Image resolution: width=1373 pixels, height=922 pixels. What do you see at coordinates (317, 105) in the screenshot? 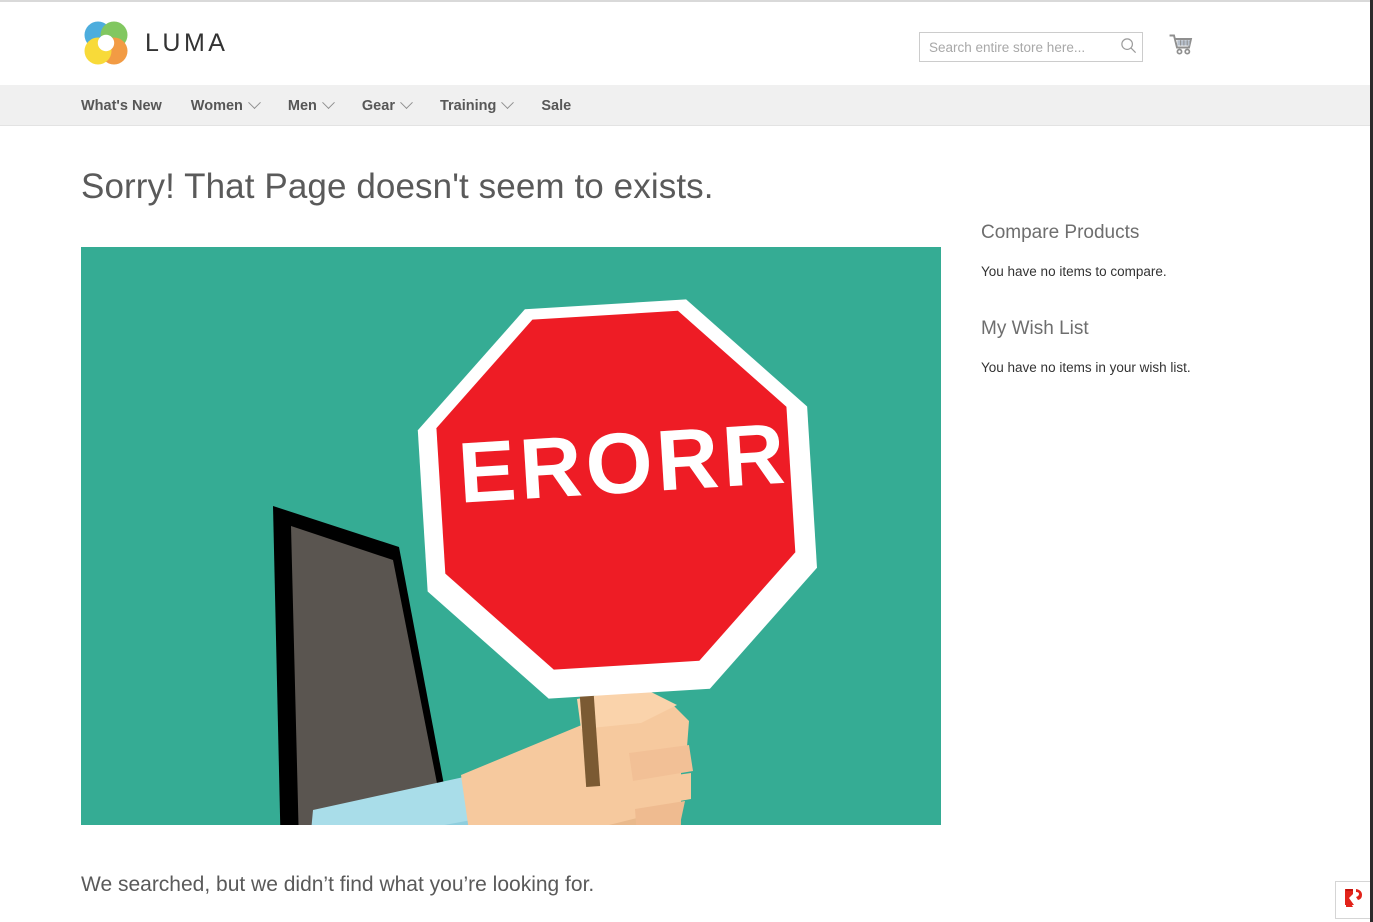
I see `nav-item-men: Men` at bounding box center [317, 105].